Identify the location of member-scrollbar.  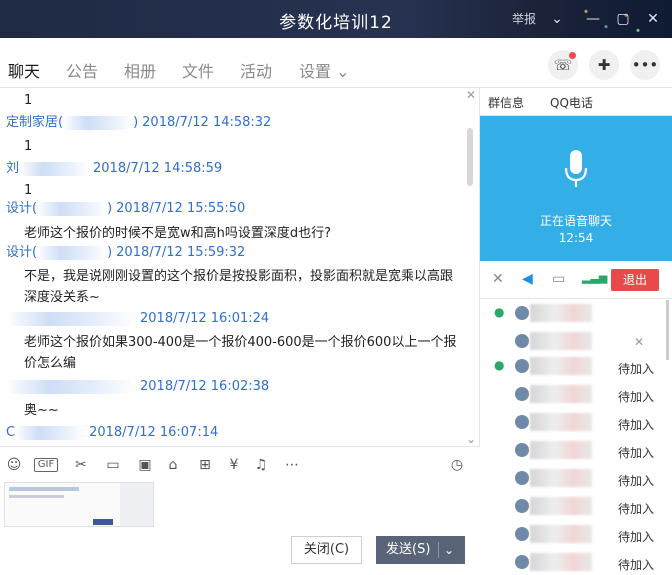
(667, 330).